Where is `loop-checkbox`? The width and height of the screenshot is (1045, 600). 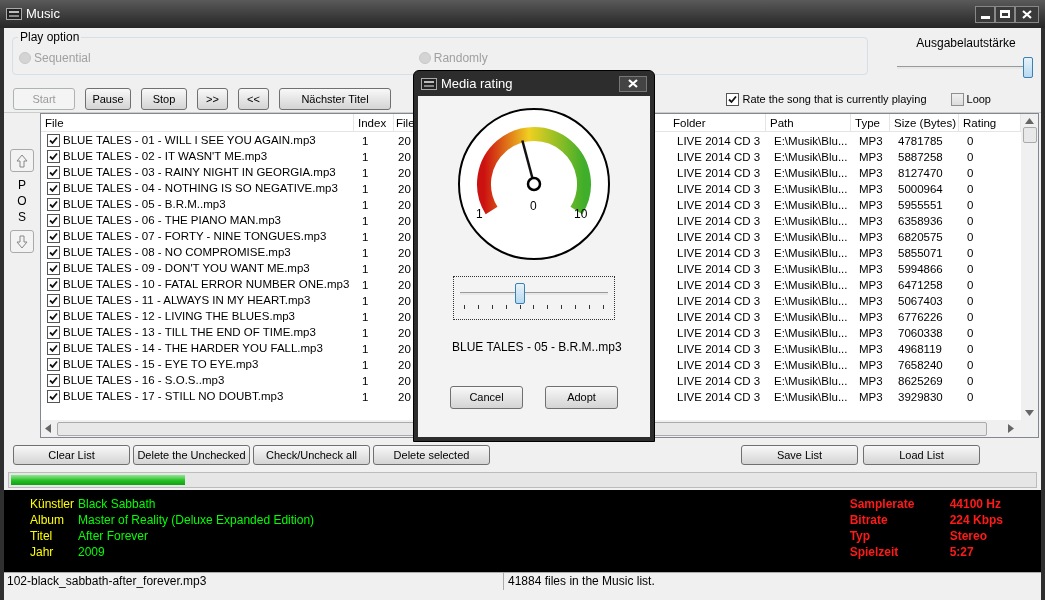
loop-checkbox is located at coordinates (957, 99).